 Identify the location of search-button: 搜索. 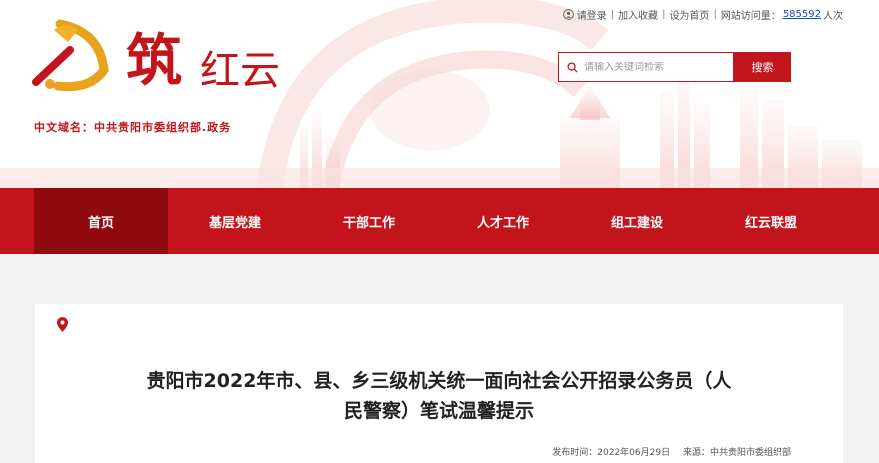
(762, 67).